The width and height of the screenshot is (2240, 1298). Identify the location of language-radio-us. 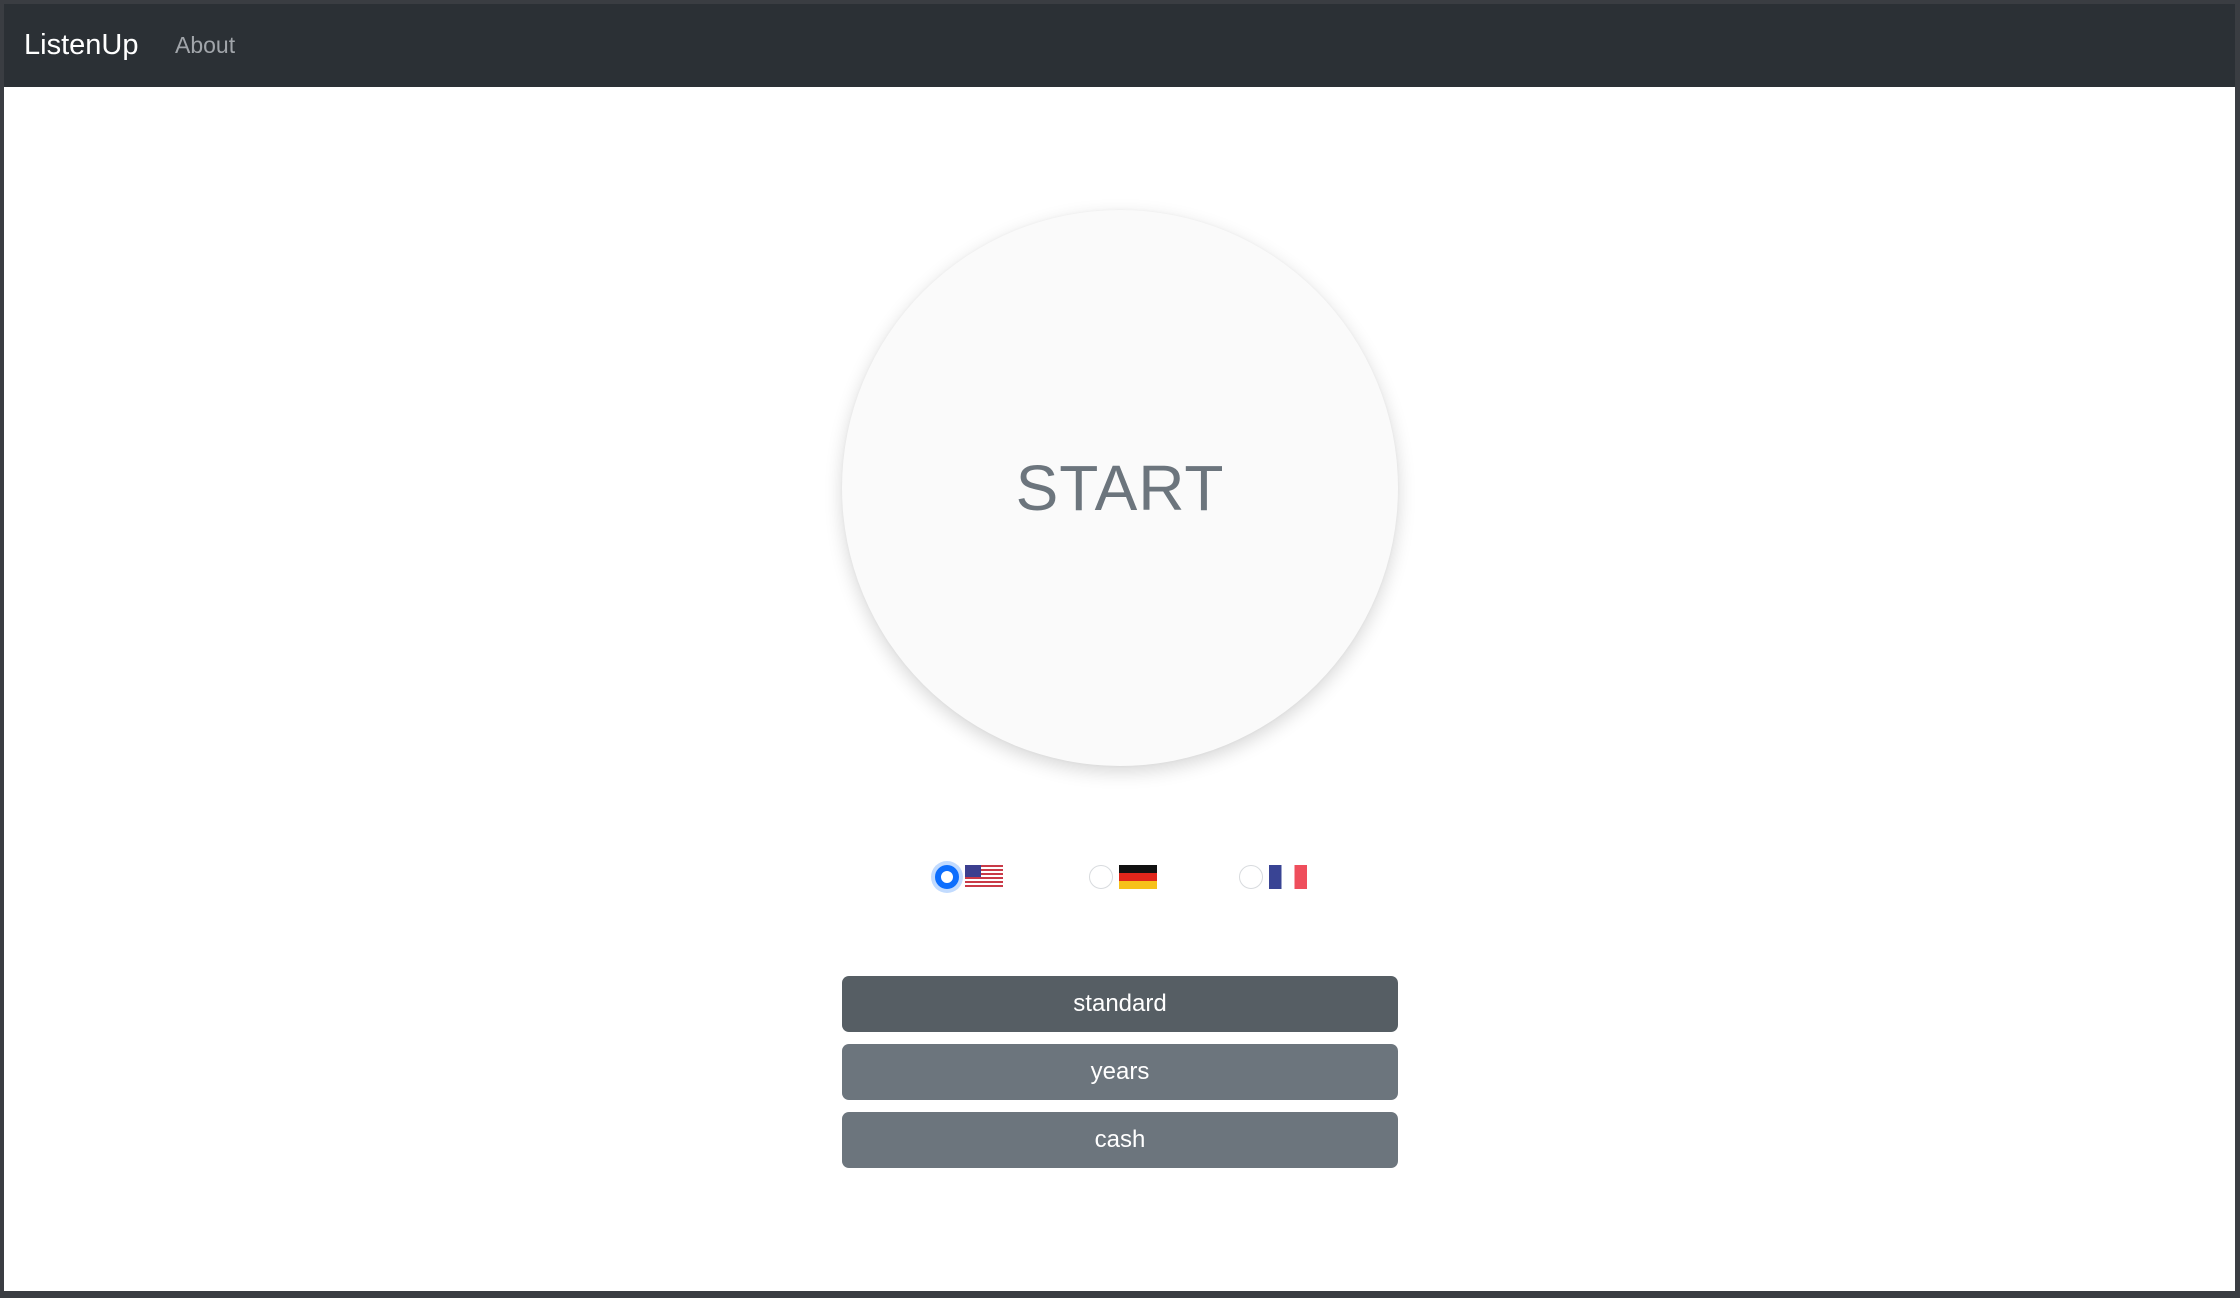
(947, 877).